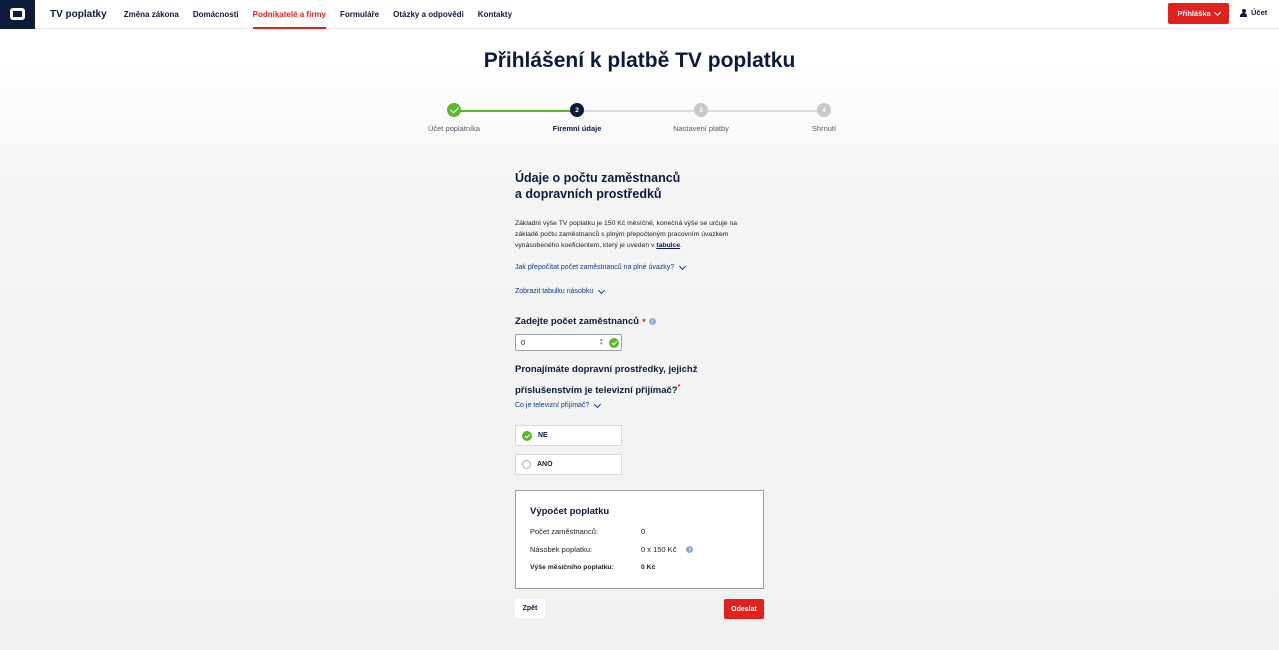 The image size is (1279, 650). What do you see at coordinates (1194, 13) in the screenshot?
I see `prihlaska-label: Přihláška` at bounding box center [1194, 13].